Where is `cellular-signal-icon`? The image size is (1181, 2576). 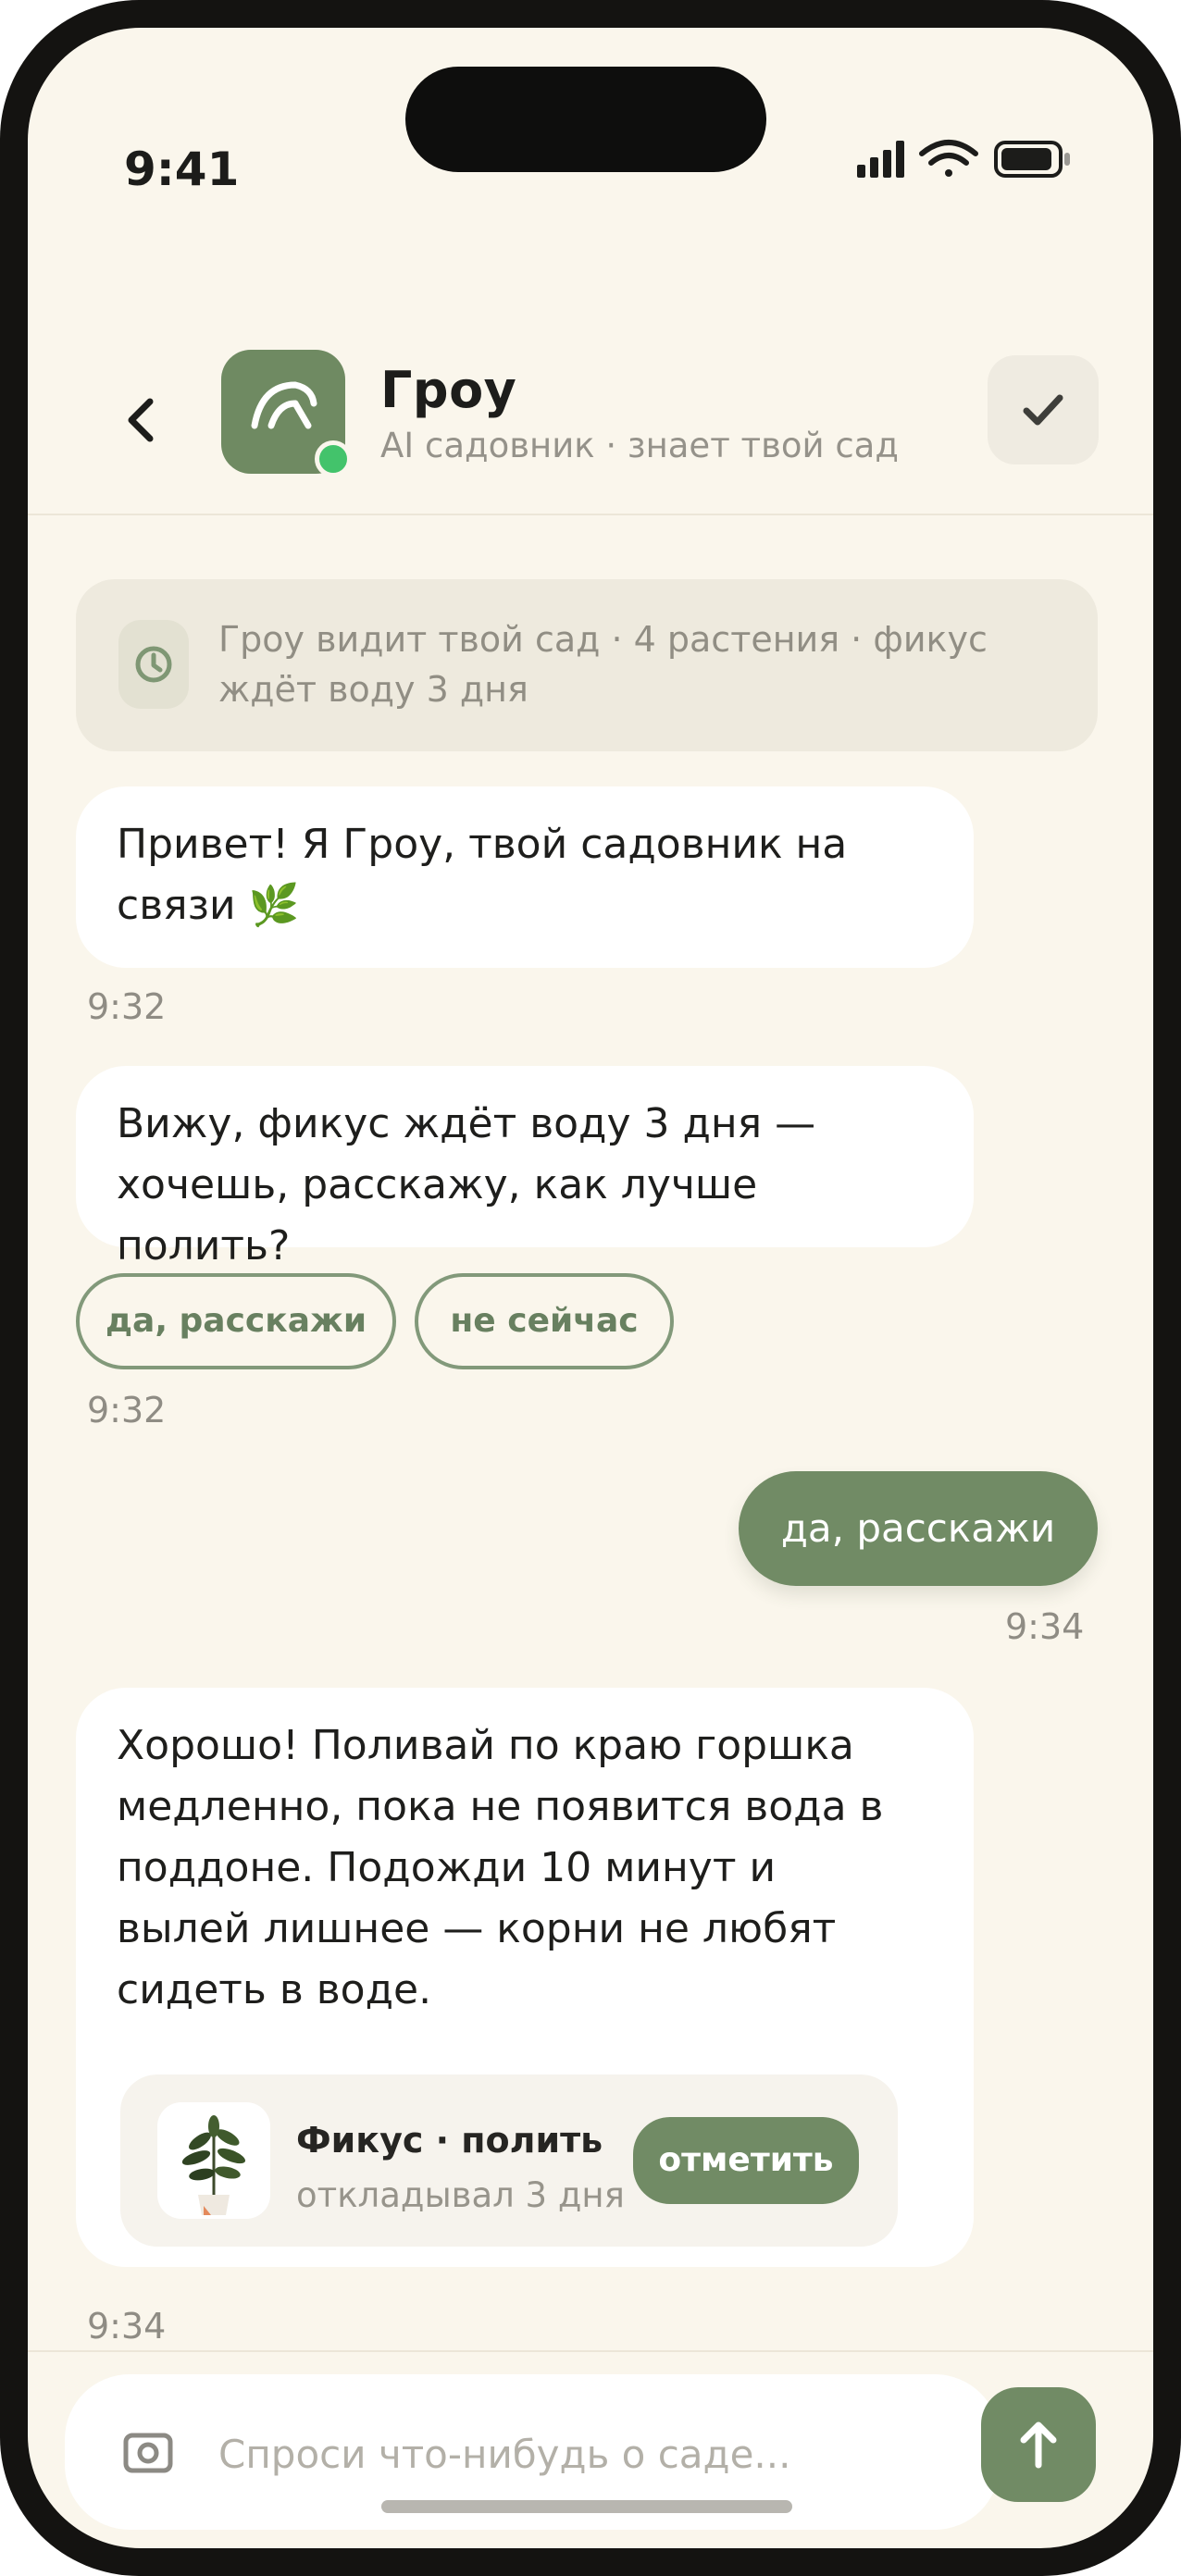
cellular-signal-icon is located at coordinates (881, 159).